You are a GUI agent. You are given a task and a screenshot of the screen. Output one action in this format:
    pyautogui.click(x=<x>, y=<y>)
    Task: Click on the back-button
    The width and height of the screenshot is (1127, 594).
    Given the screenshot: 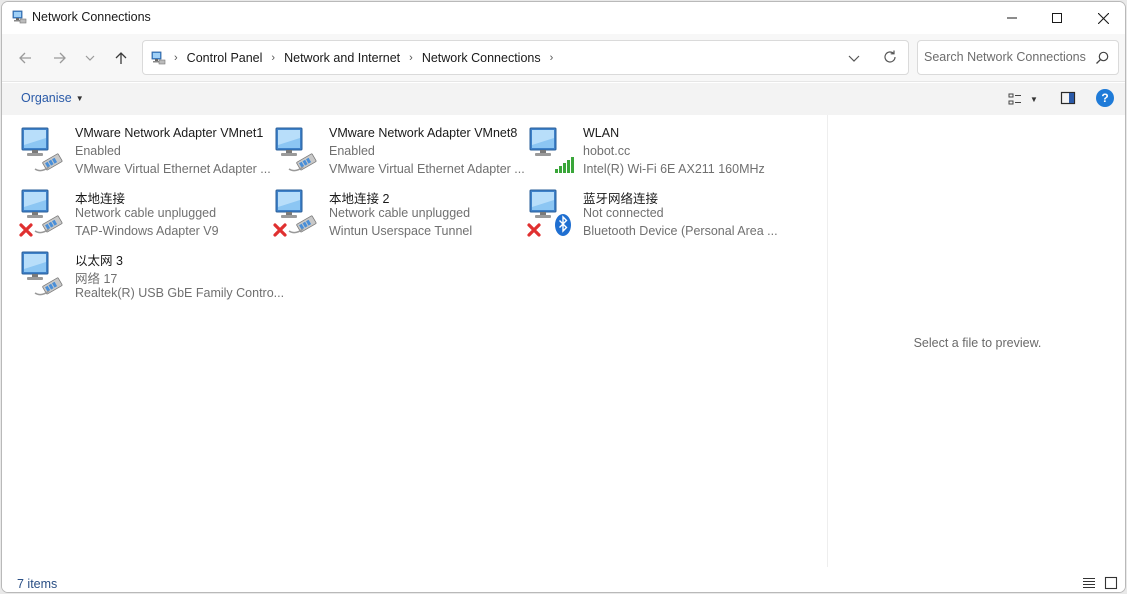 What is the action you would take?
    pyautogui.click(x=25, y=58)
    